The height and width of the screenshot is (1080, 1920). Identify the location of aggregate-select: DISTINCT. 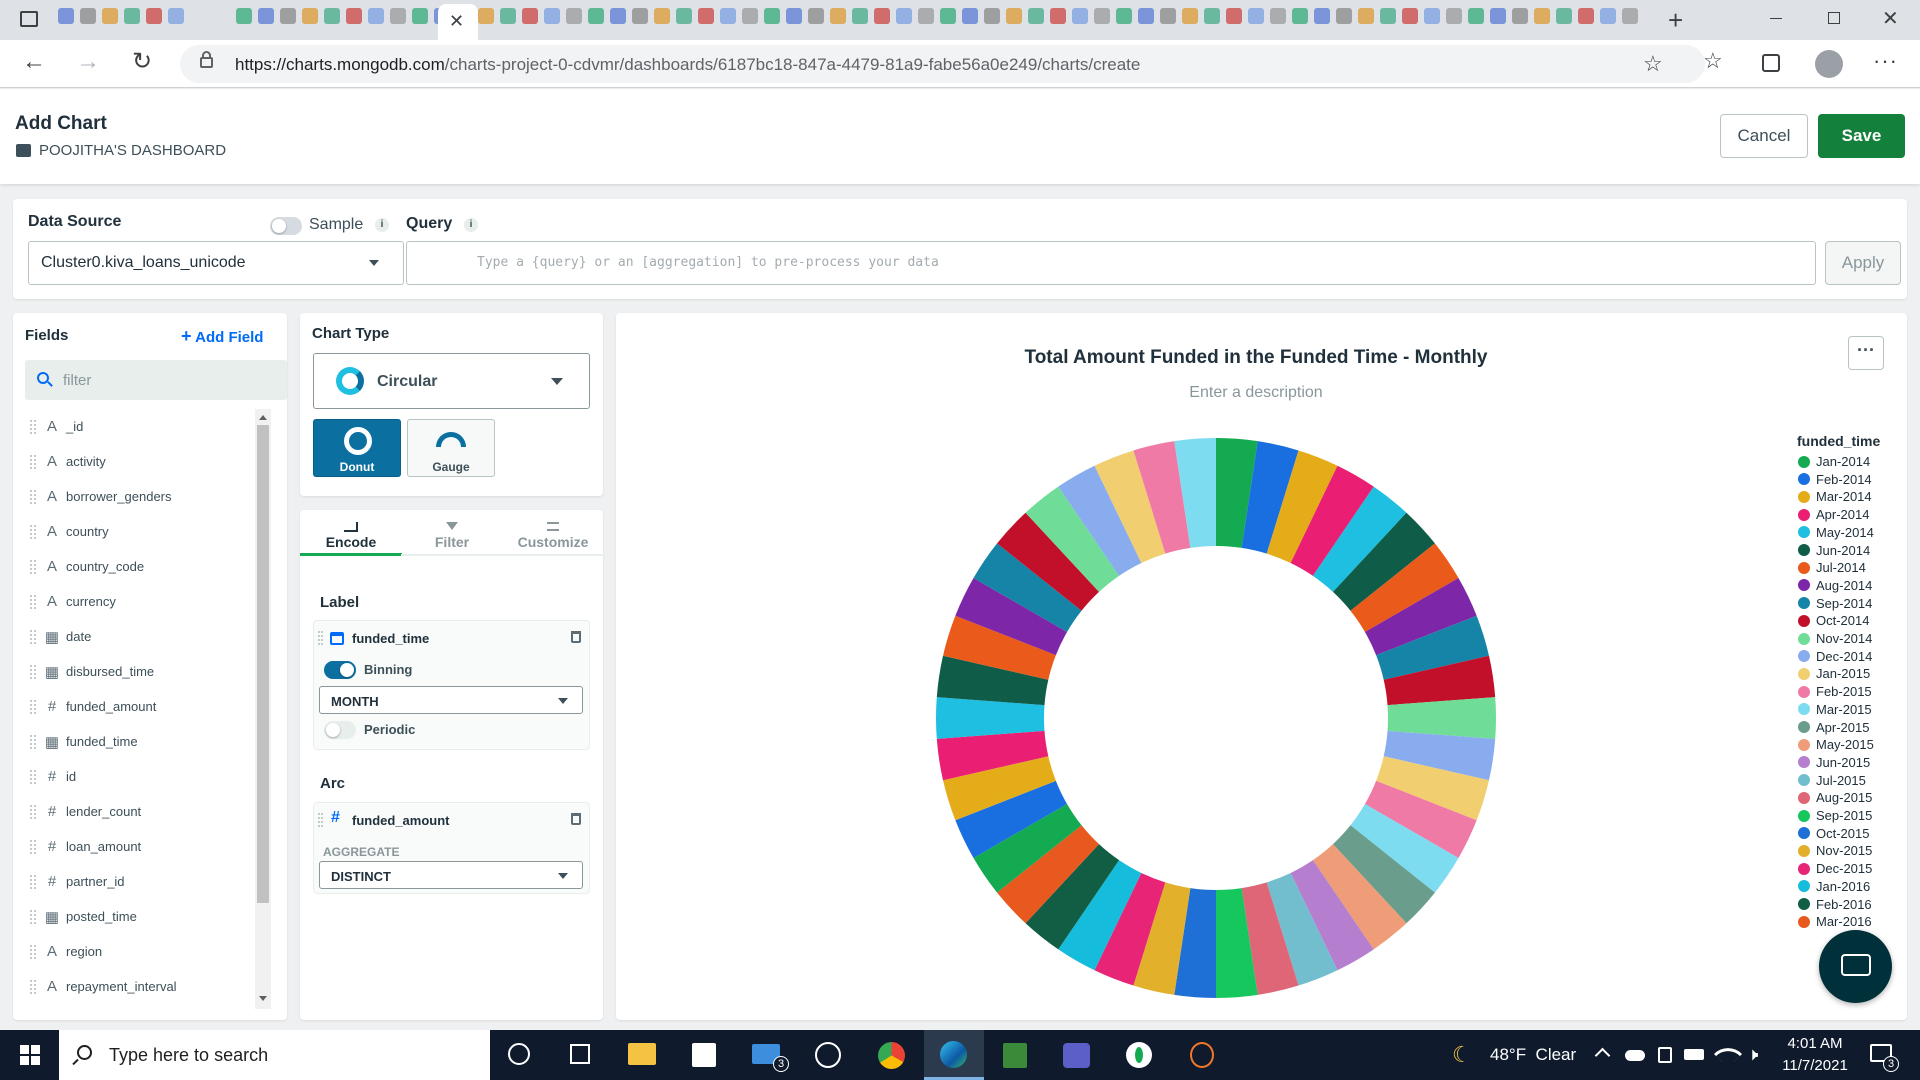
(451, 875).